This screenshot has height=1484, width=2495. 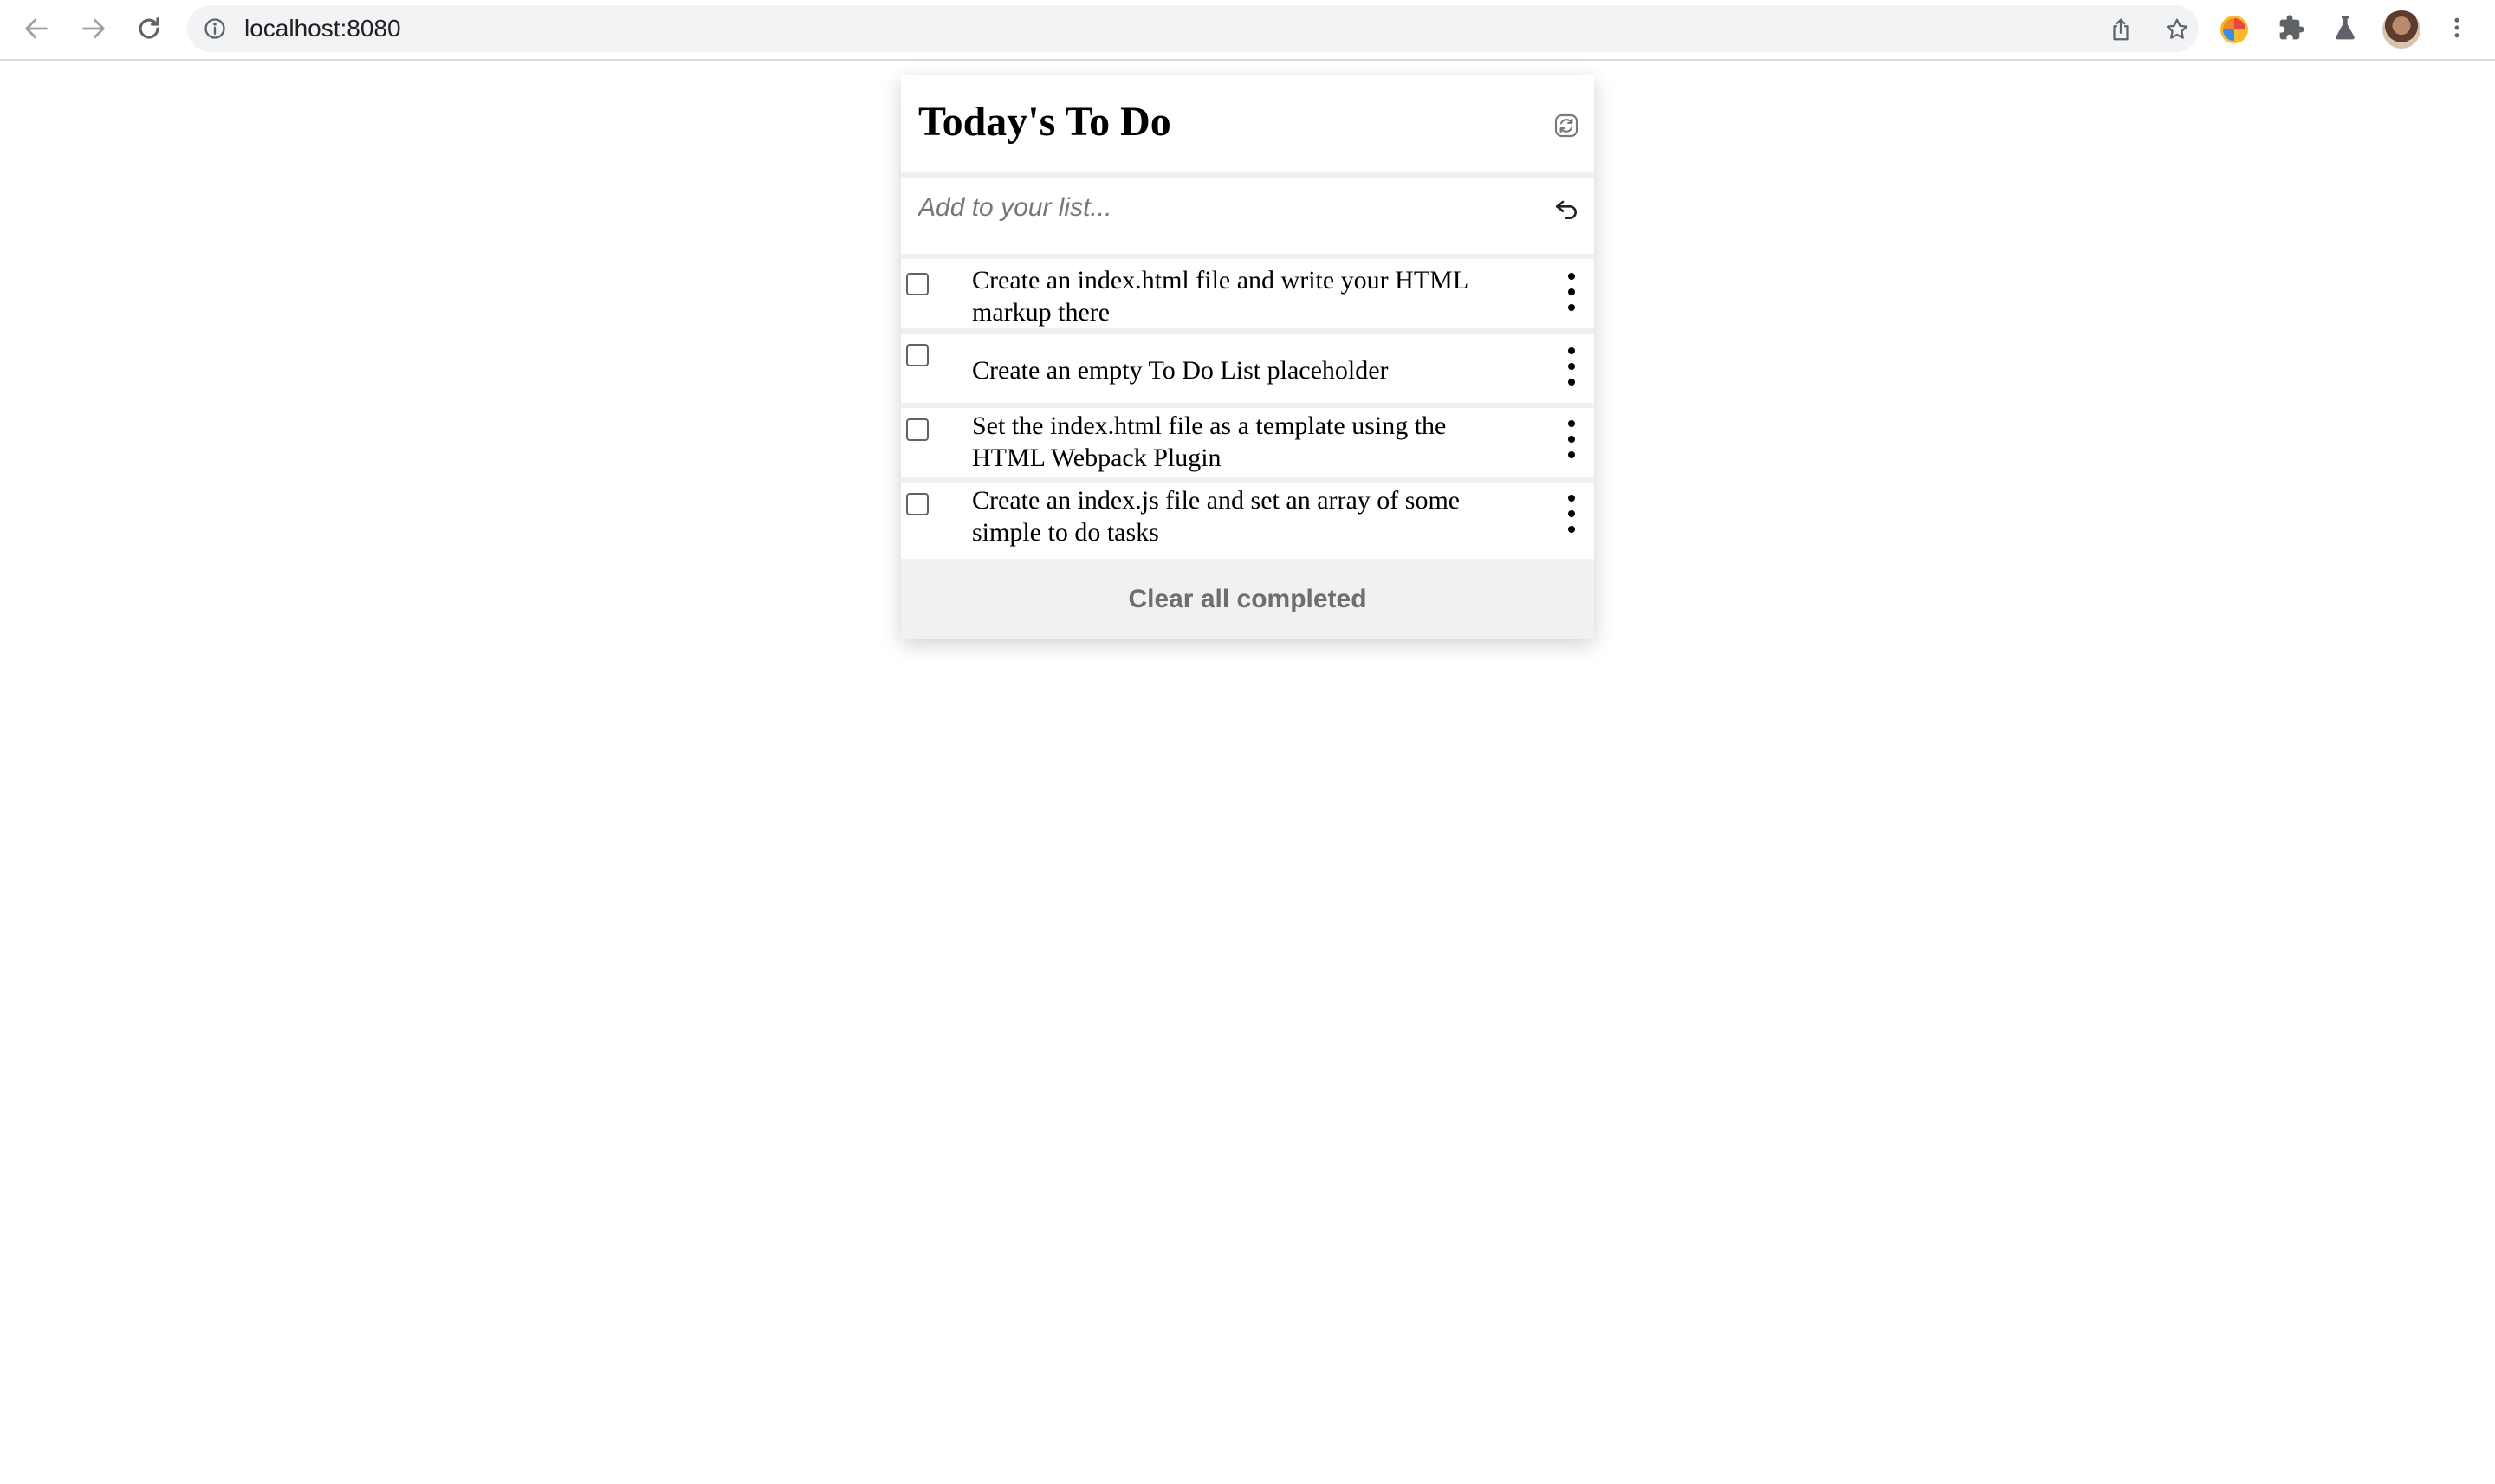 I want to click on forward-button, so click(x=94, y=29).